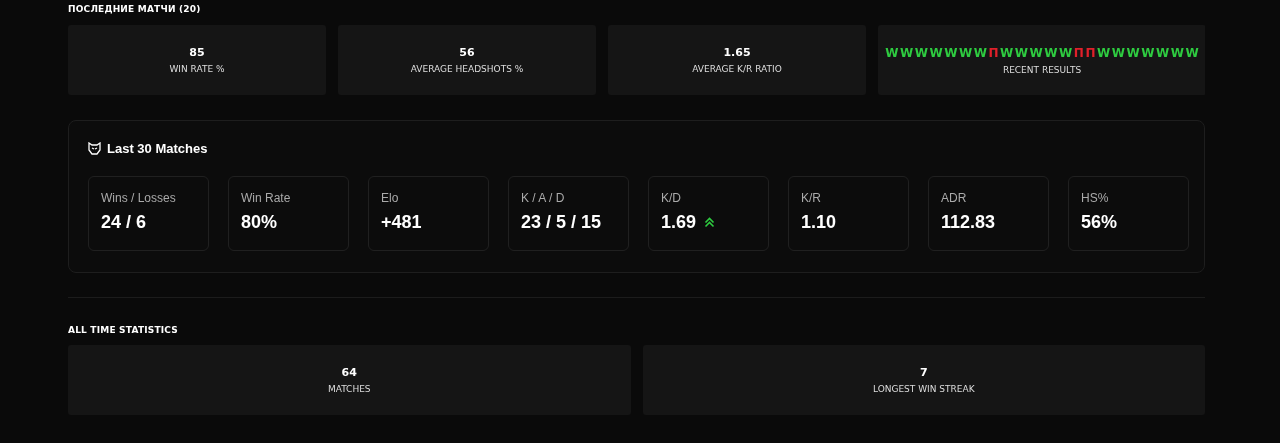 The image size is (1280, 443). I want to click on stat-label: K/R, so click(811, 198).